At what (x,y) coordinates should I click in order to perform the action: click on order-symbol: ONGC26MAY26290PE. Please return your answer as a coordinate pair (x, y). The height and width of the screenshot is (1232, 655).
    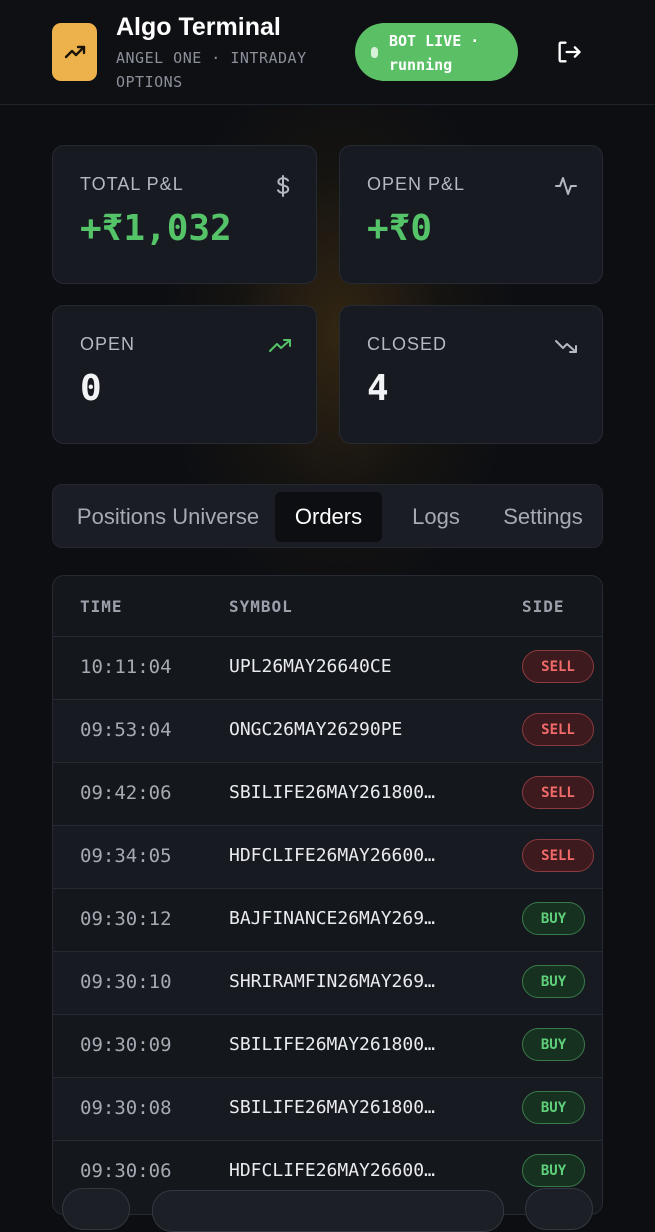
    Looking at the image, I should click on (316, 729).